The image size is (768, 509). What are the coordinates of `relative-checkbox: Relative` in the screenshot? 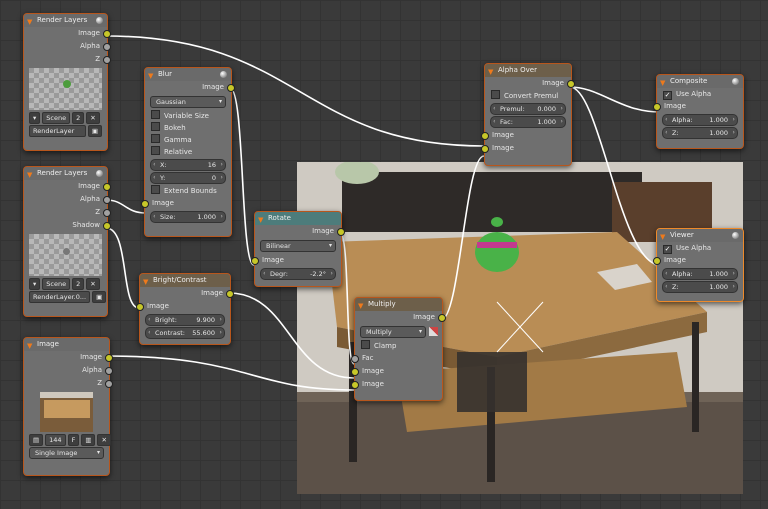 It's located at (188, 152).